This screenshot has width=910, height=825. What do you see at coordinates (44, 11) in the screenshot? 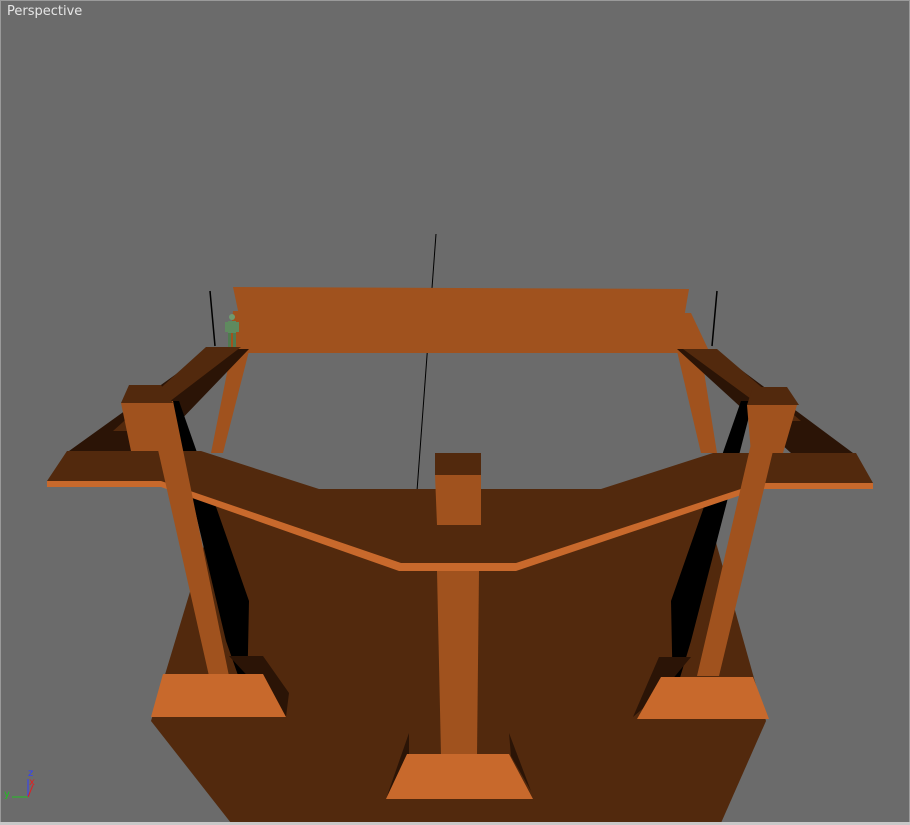
I see `viewport-label: Perspective` at bounding box center [44, 11].